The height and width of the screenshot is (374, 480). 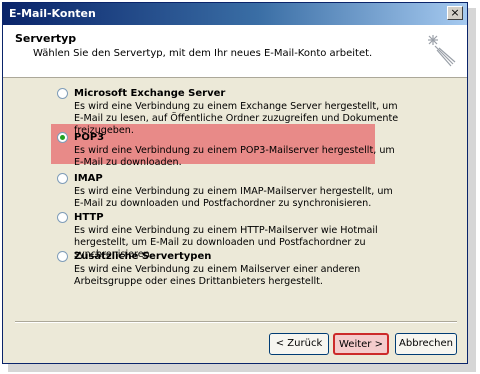 I want to click on radio-pop3, so click(x=62, y=137).